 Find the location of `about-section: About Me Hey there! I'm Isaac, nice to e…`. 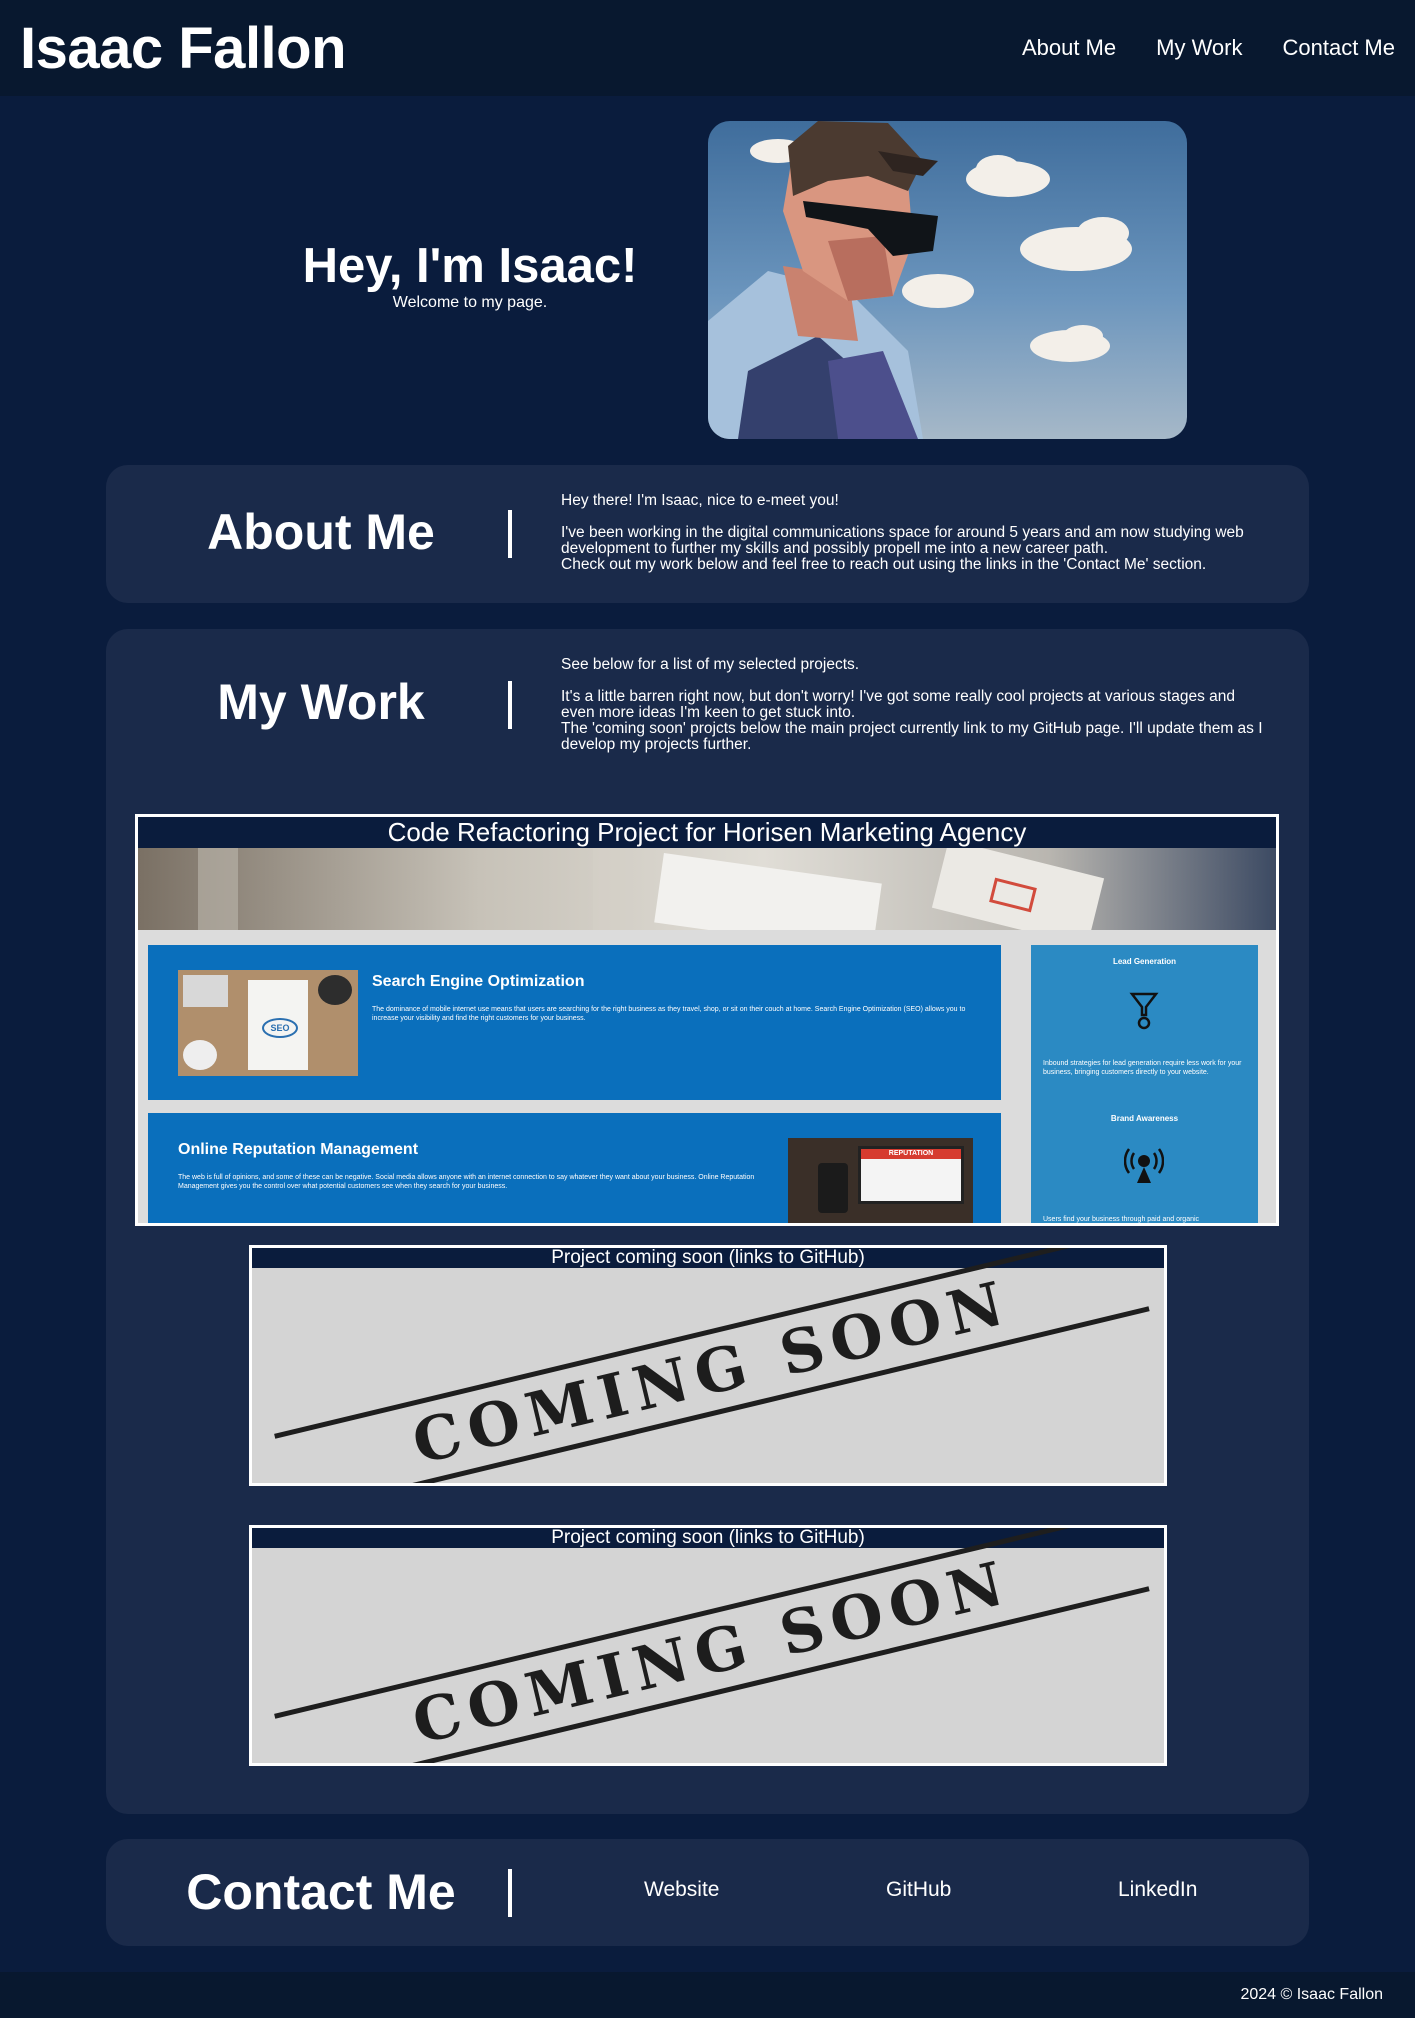

about-section: About Me Hey there! I'm Isaac, nice to e… is located at coordinates (707, 534).